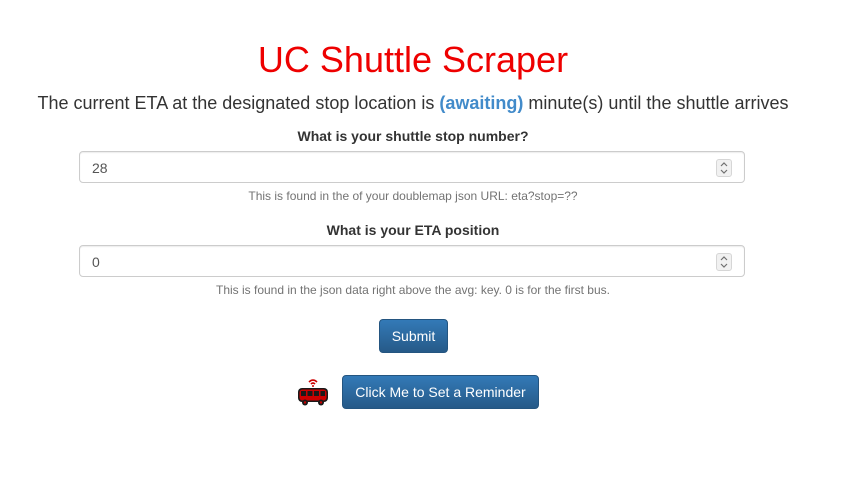  What do you see at coordinates (481, 103) in the screenshot?
I see `eta-value: (awaiting)` at bounding box center [481, 103].